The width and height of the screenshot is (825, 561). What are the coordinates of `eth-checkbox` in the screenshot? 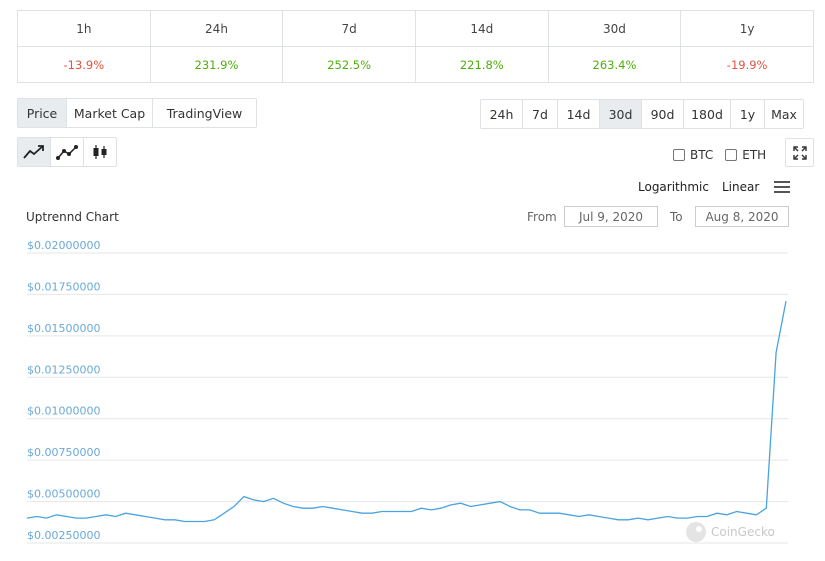 It's located at (731, 155).